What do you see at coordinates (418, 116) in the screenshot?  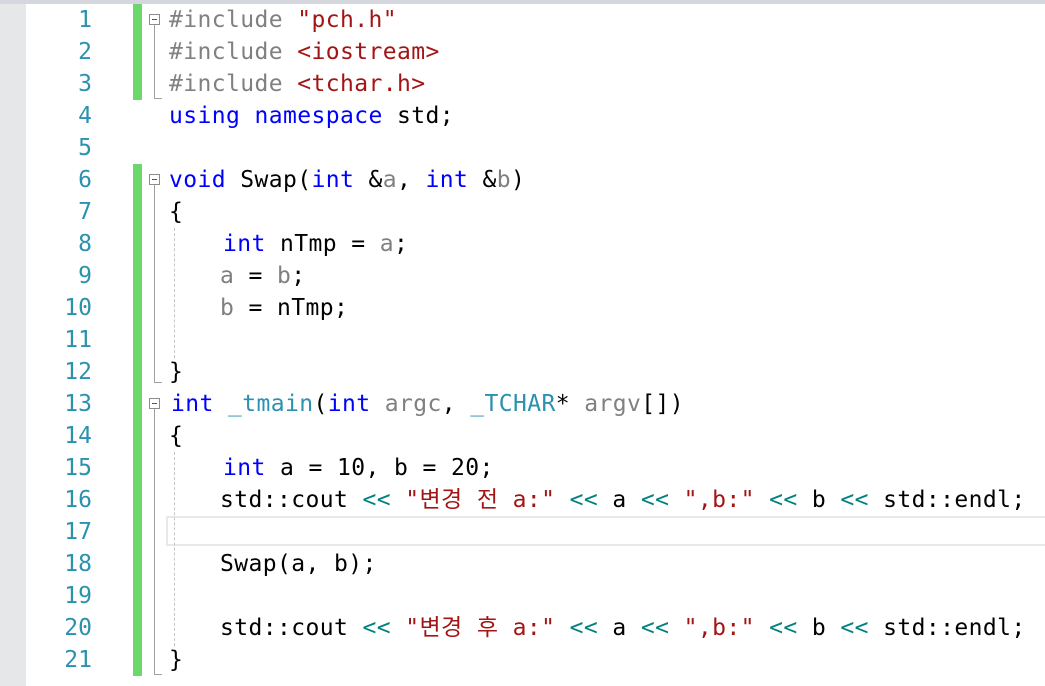 I see `code-token-text: std;` at bounding box center [418, 116].